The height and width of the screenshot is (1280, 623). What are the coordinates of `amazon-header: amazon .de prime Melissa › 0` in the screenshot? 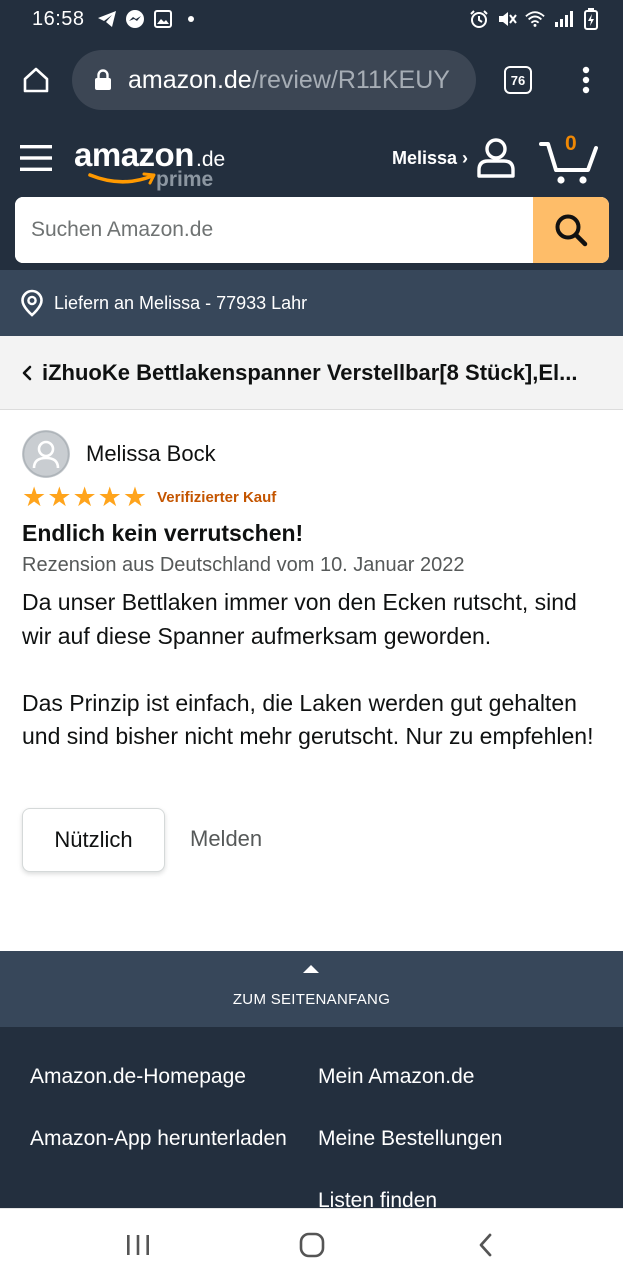 It's located at (311, 158).